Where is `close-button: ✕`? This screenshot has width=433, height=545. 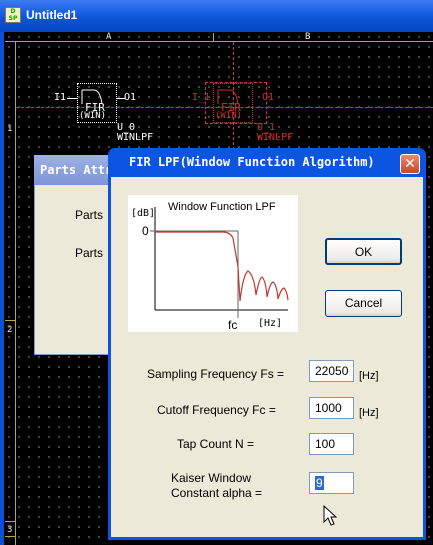
close-button: ✕ is located at coordinates (410, 164).